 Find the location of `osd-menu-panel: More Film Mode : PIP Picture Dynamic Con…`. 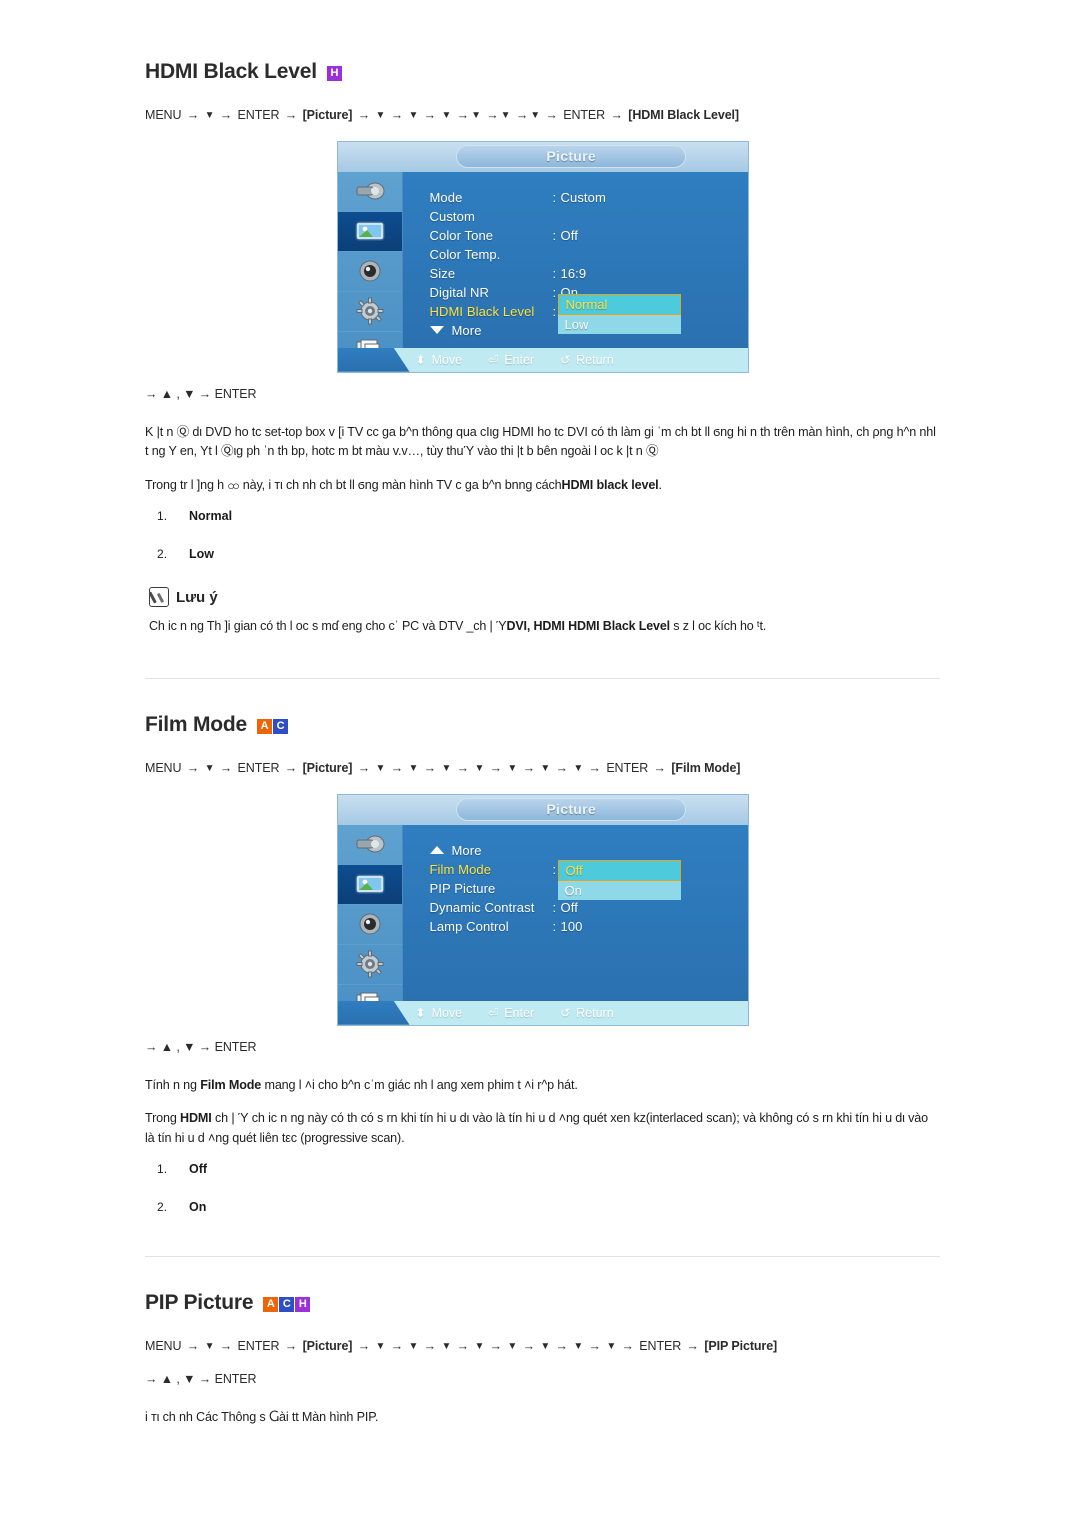

osd-menu-panel: More Film Mode : PIP Picture Dynamic Con… is located at coordinates (575, 924).